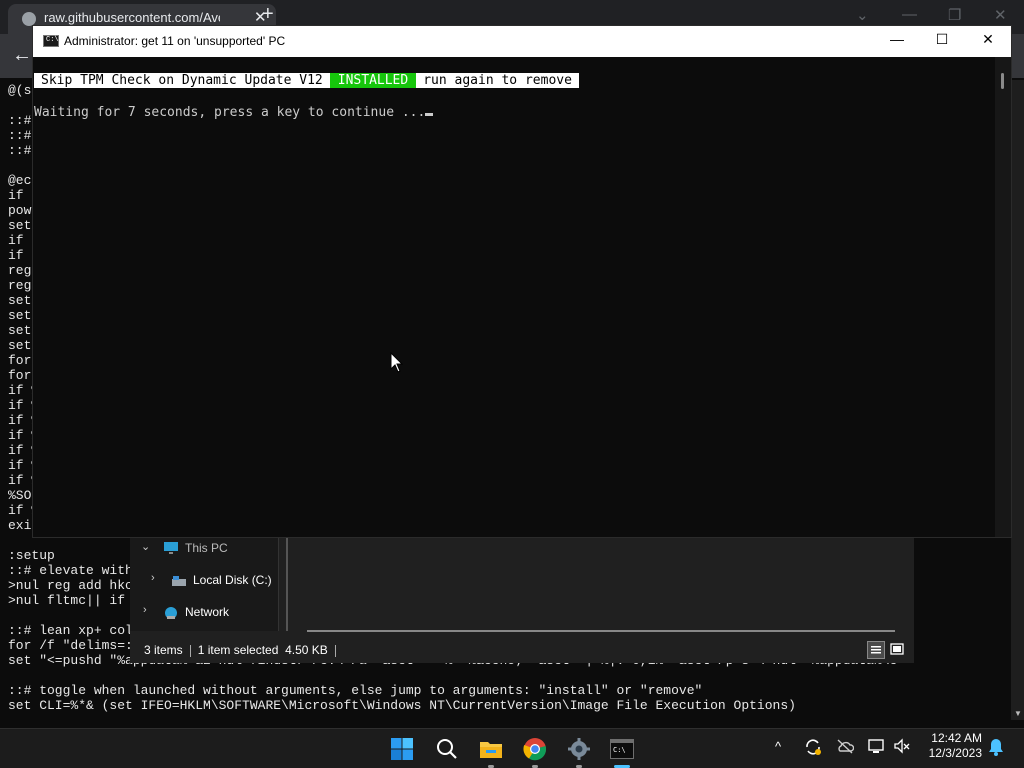  I want to click on back-arrow-icon: ←, so click(22, 55).